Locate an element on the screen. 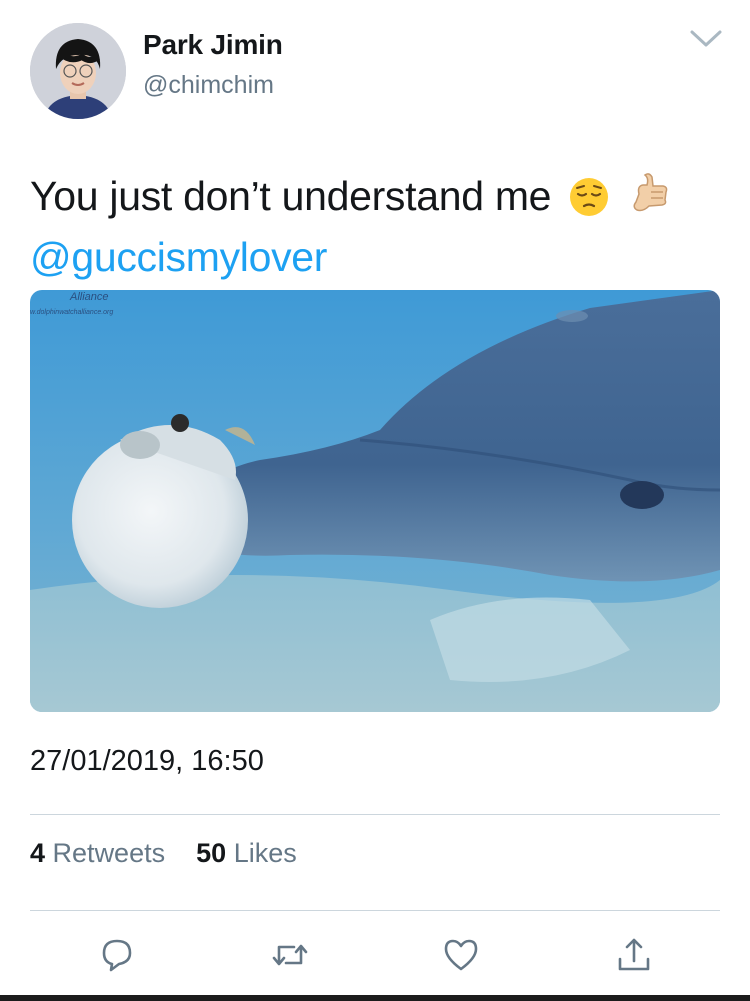 This screenshot has height=1001, width=750. screen-bottom-edge is located at coordinates (375, 998).